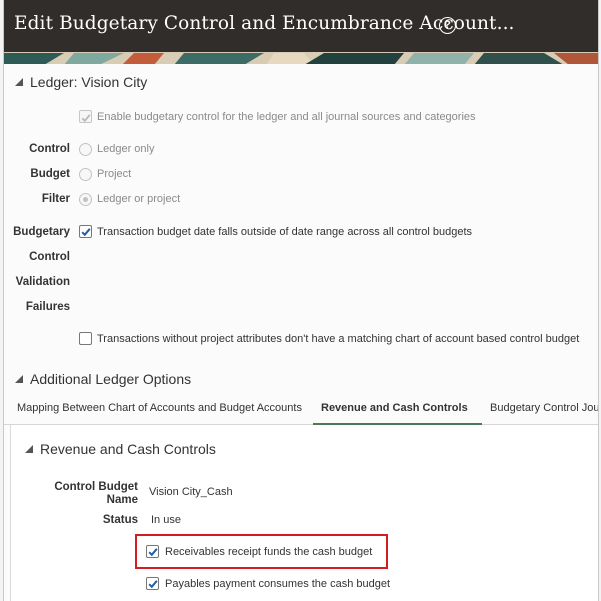 The width and height of the screenshot is (601, 601). Describe the element at coordinates (49, 257) in the screenshot. I see `validation-failures-label-line2: Control` at that location.